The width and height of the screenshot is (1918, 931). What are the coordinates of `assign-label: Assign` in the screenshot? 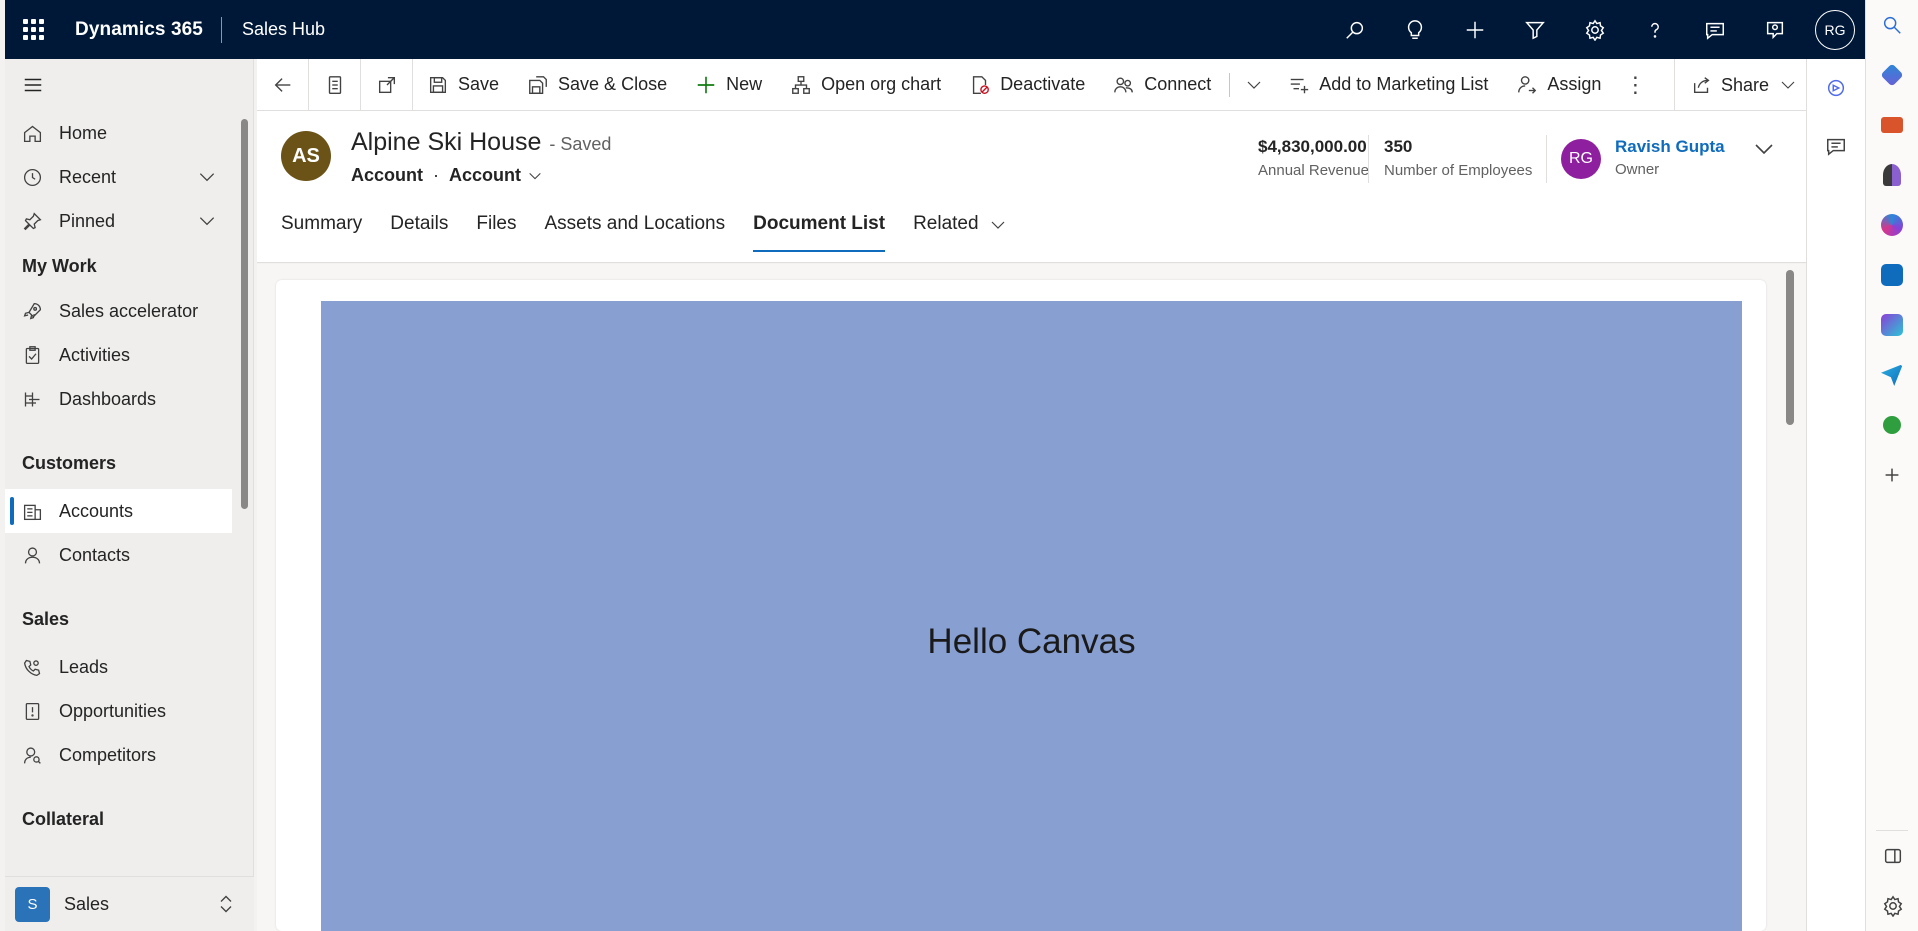 It's located at (1574, 84).